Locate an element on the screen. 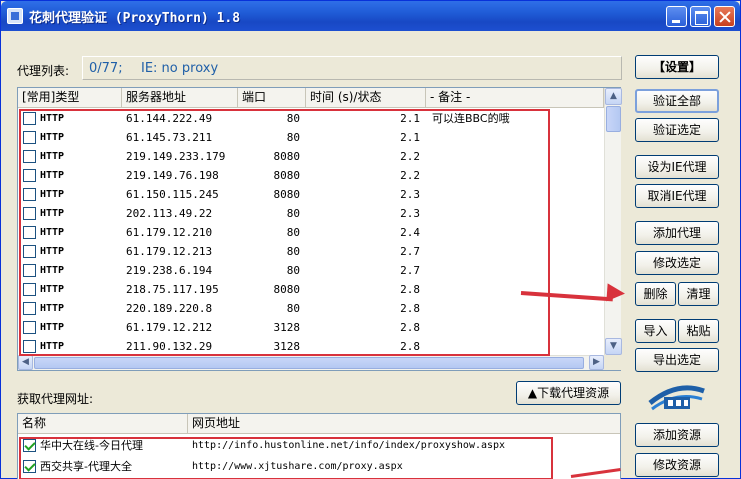  cell-server: 211.90.132.29 is located at coordinates (169, 346).